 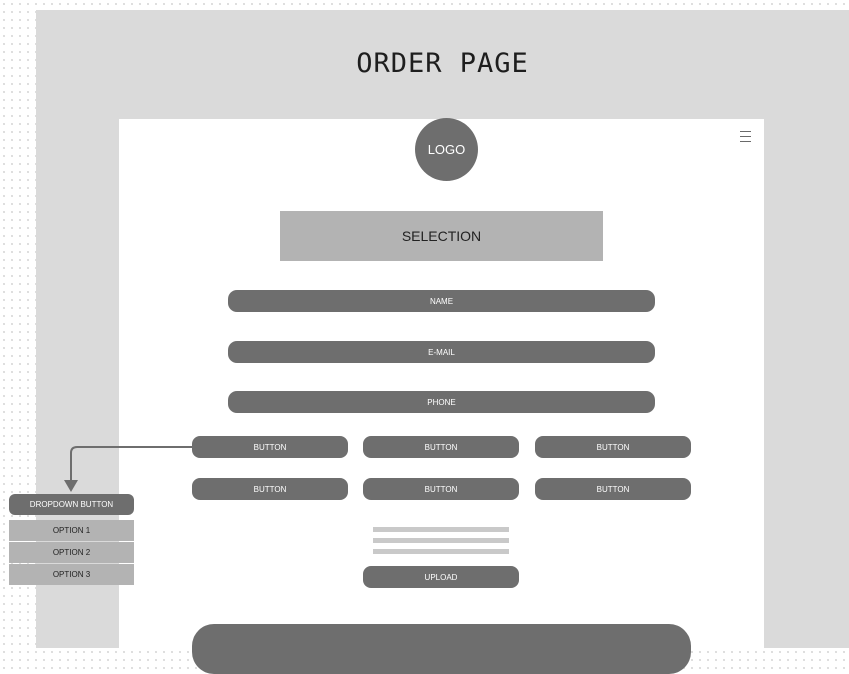 I want to click on dropdown-option: OPTION 1, so click(x=71, y=530).